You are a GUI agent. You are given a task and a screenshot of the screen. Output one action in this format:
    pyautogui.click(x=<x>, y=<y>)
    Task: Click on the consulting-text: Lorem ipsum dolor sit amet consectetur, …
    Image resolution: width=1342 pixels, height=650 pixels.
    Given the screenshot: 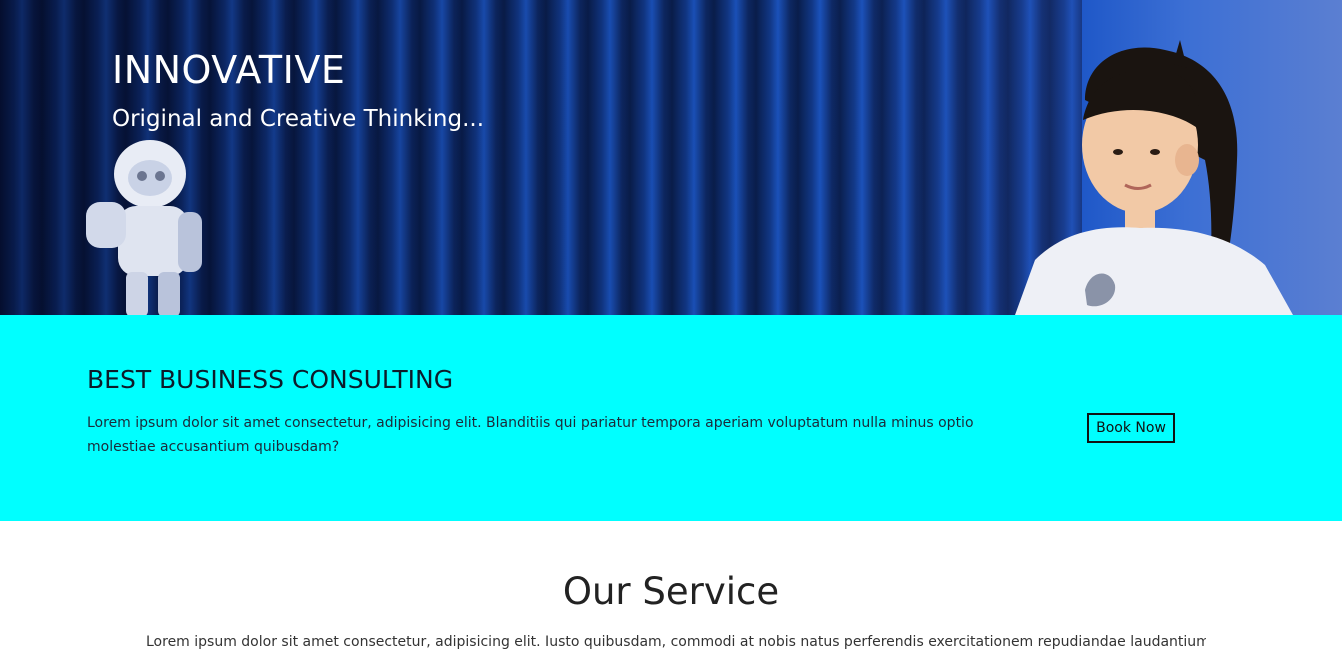 What is the action you would take?
    pyautogui.click(x=530, y=435)
    